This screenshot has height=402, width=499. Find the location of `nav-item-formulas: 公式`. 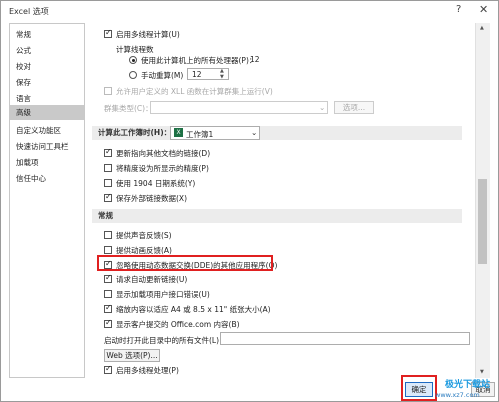

nav-item-formulas: 公式 is located at coordinates (47, 50).